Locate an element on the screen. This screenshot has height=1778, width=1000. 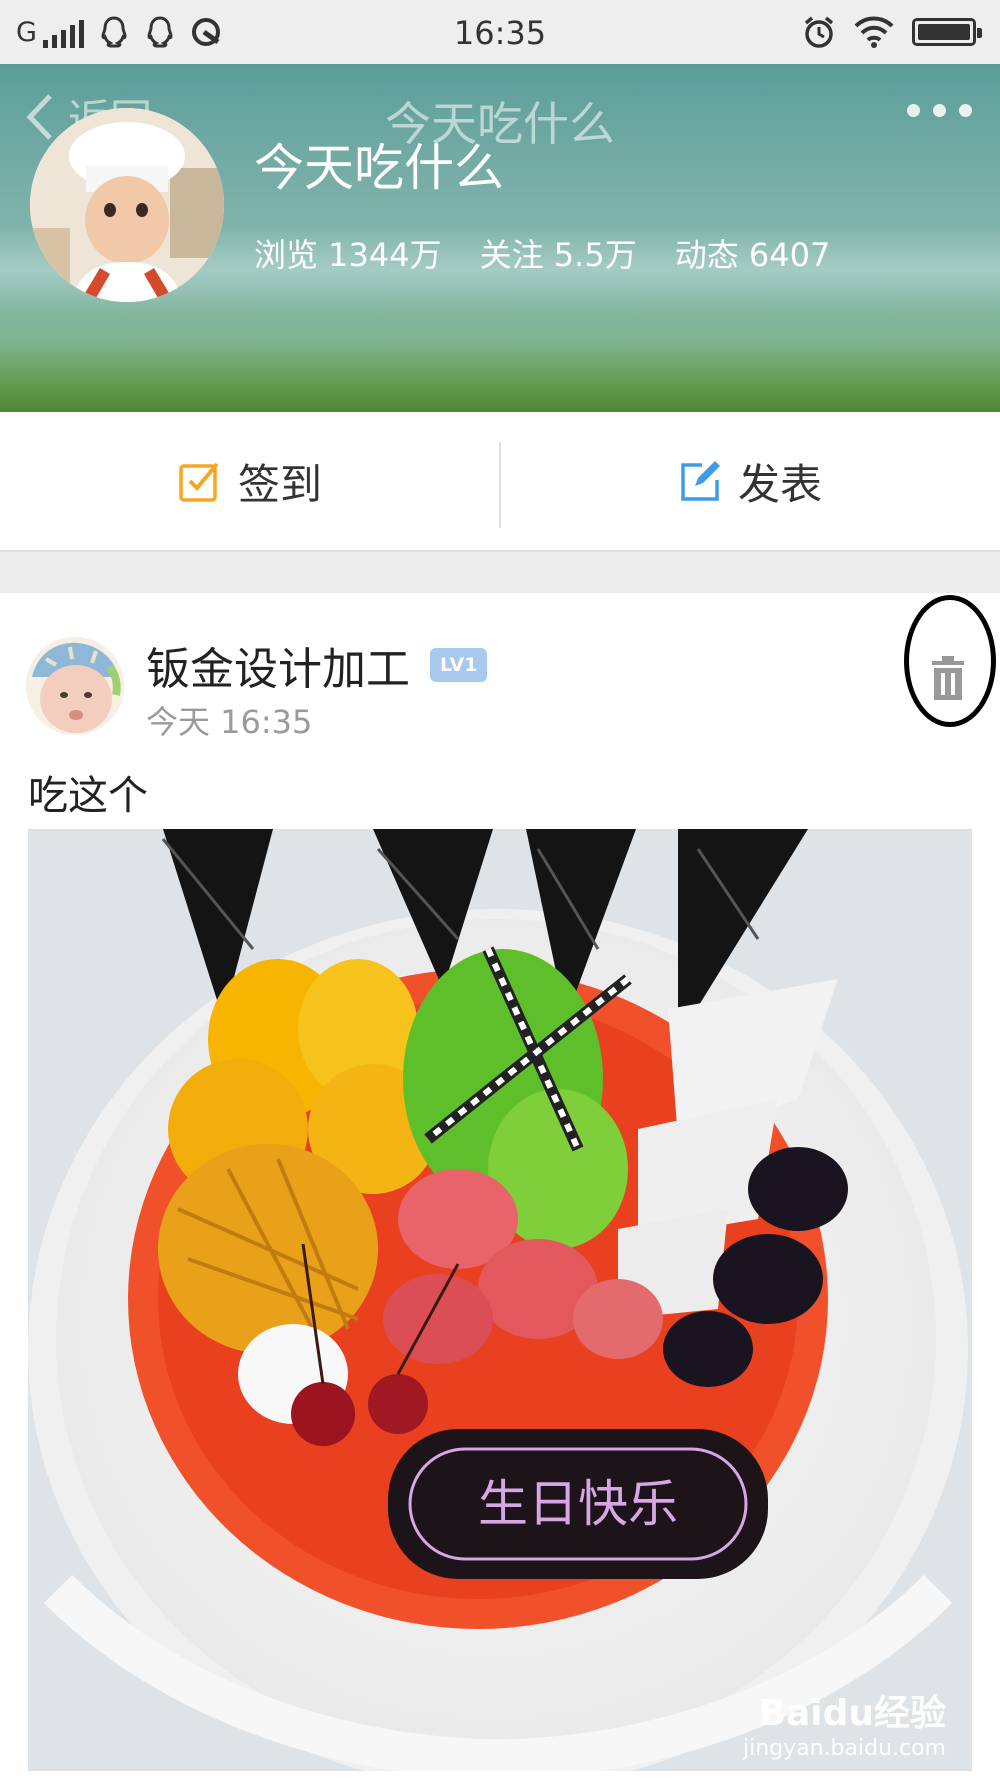
action-bar: 签到 发表 is located at coordinates (500, 482).